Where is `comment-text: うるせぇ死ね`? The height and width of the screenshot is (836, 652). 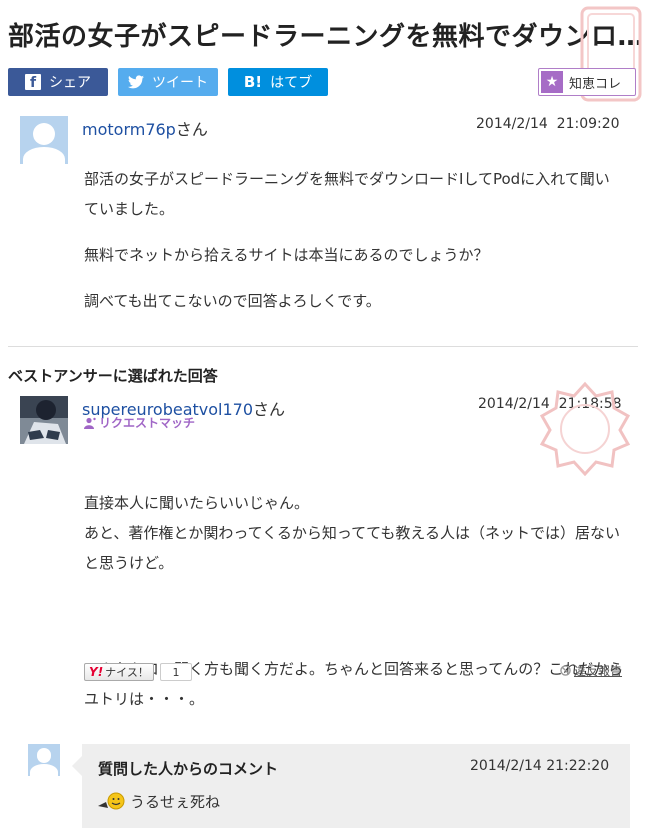
comment-text: うるせぇ死ね is located at coordinates (175, 801).